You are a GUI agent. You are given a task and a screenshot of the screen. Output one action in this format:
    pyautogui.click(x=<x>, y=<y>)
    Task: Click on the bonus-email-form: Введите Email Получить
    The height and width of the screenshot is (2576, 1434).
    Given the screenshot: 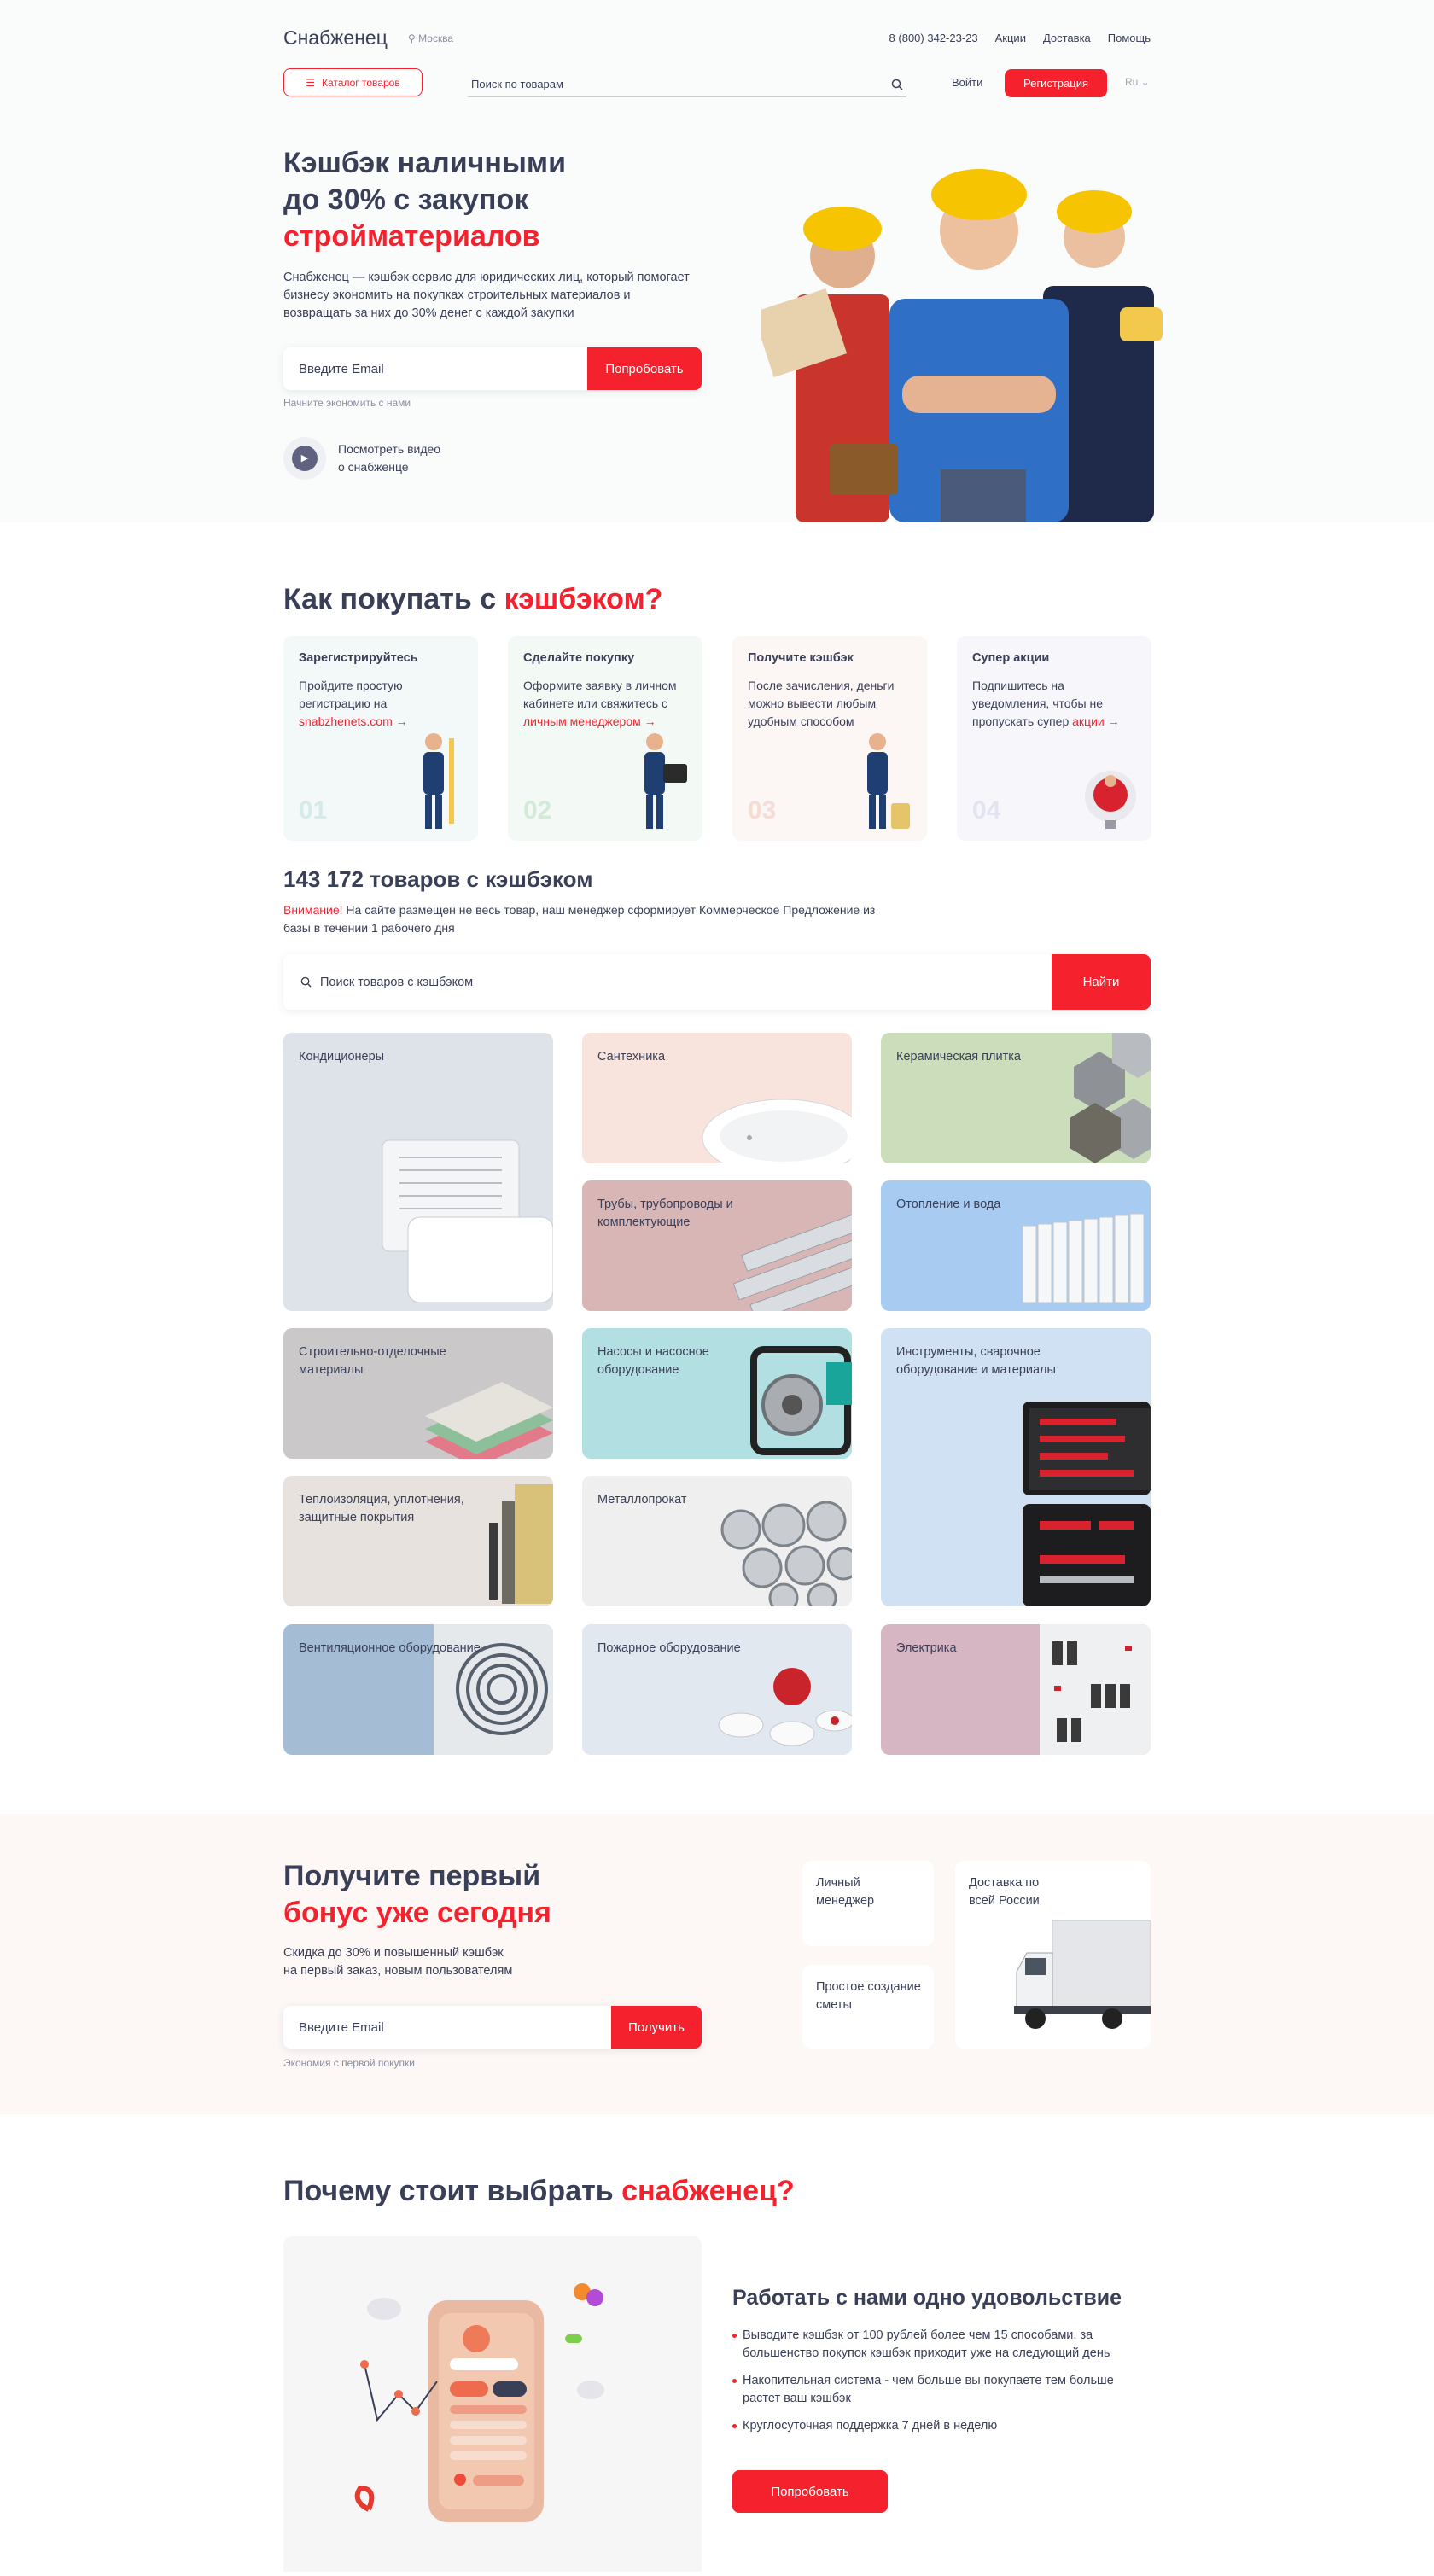 What is the action you would take?
    pyautogui.click(x=492, y=2027)
    